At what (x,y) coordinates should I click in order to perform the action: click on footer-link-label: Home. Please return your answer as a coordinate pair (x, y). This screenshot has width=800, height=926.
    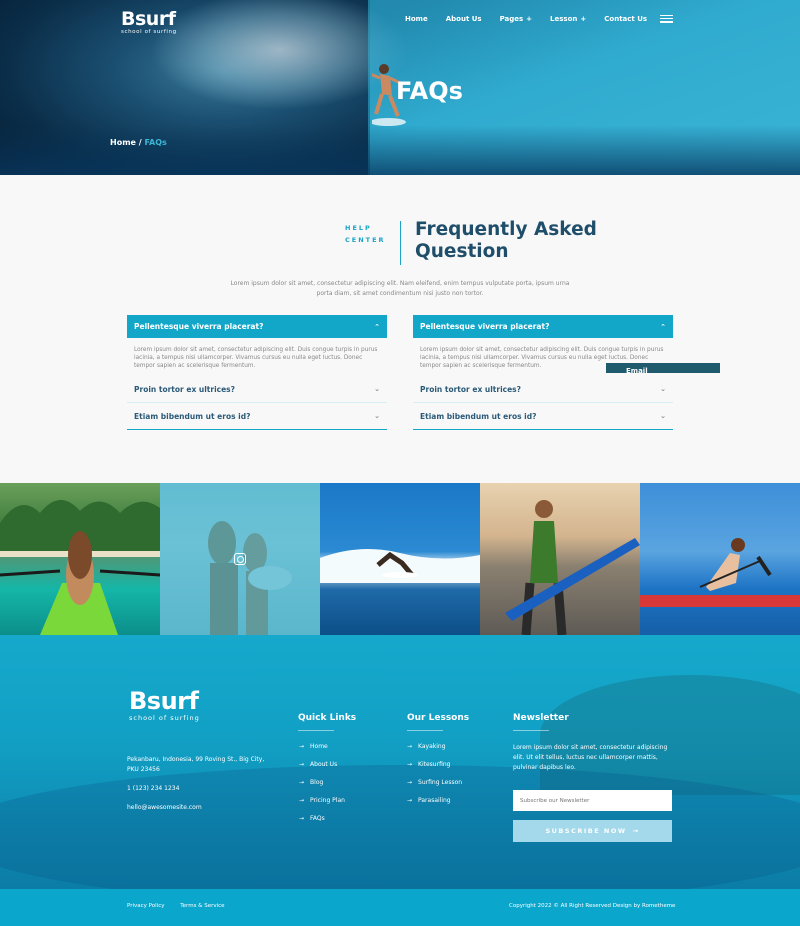
    Looking at the image, I should click on (319, 746).